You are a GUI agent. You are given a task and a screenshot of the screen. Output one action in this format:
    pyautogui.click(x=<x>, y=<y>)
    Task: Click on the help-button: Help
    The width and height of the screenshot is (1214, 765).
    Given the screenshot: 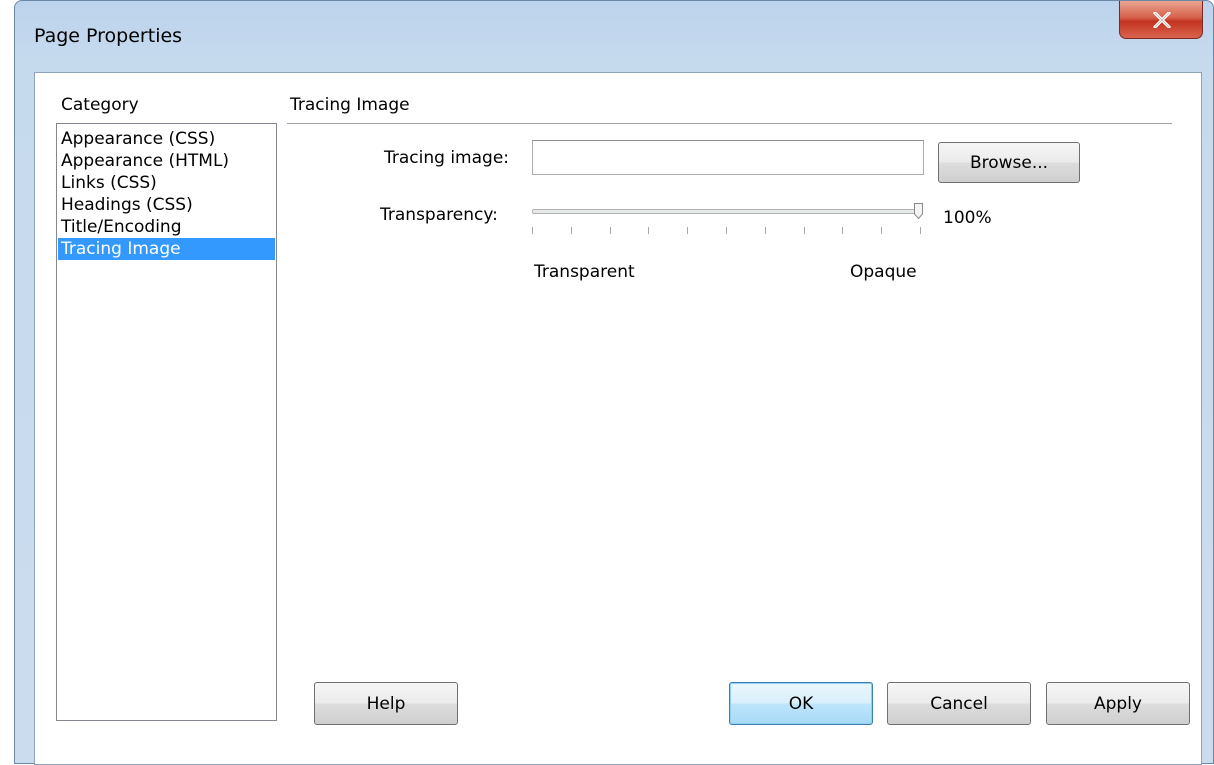 What is the action you would take?
    pyautogui.click(x=386, y=703)
    